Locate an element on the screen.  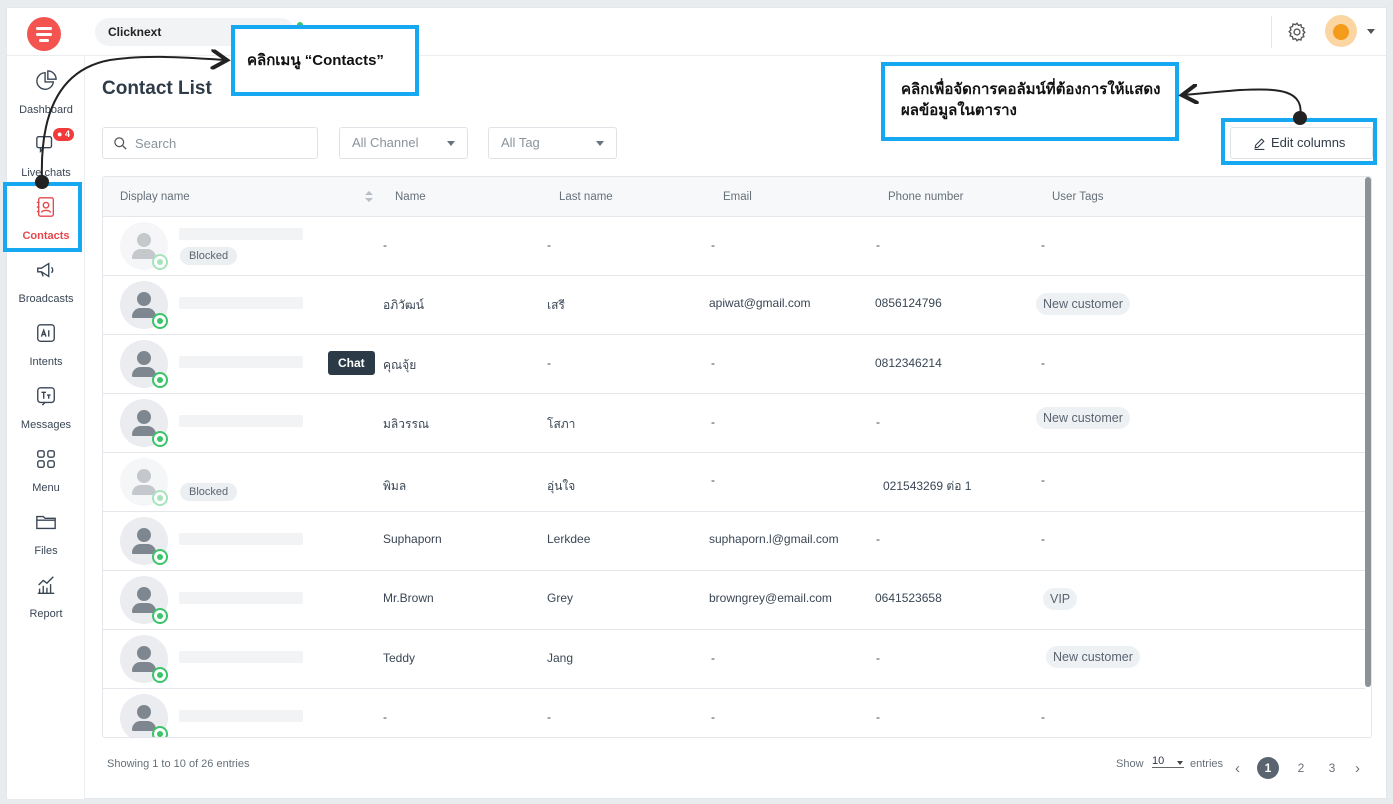
unread-badge: ● 4 is located at coordinates (63, 134).